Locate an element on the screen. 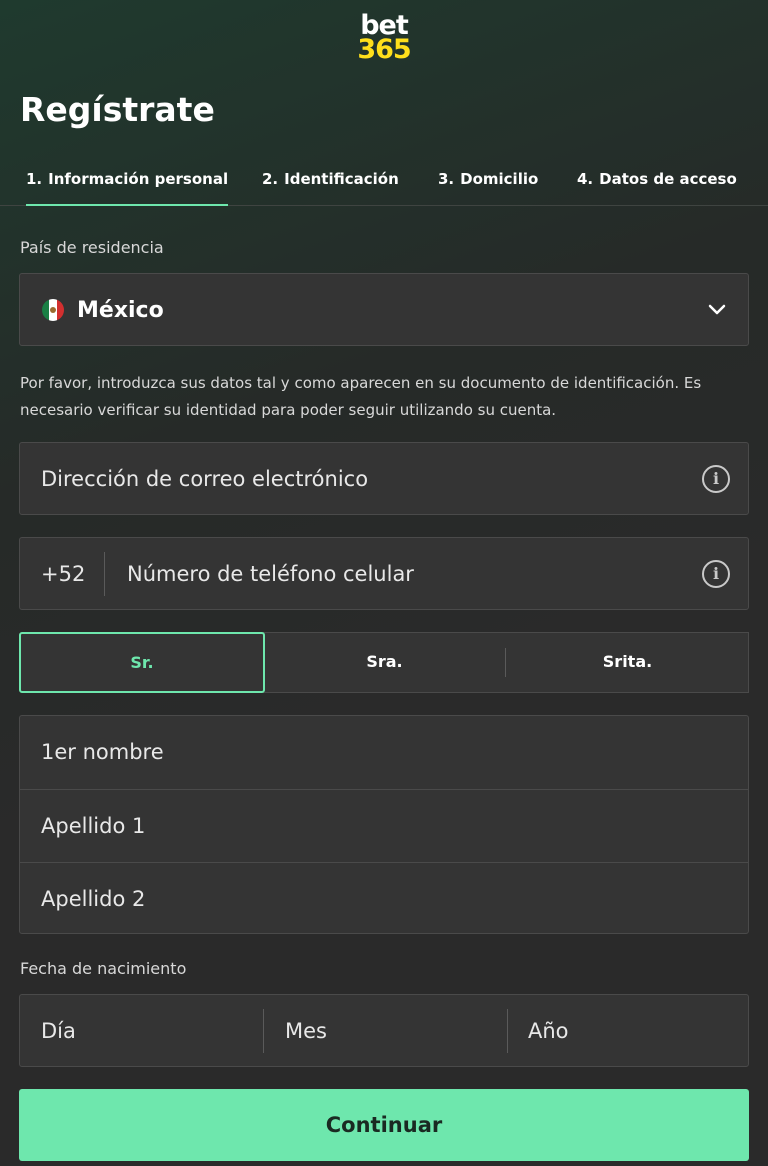 The height and width of the screenshot is (1166, 768). tab-number: 1. is located at coordinates (34, 179).